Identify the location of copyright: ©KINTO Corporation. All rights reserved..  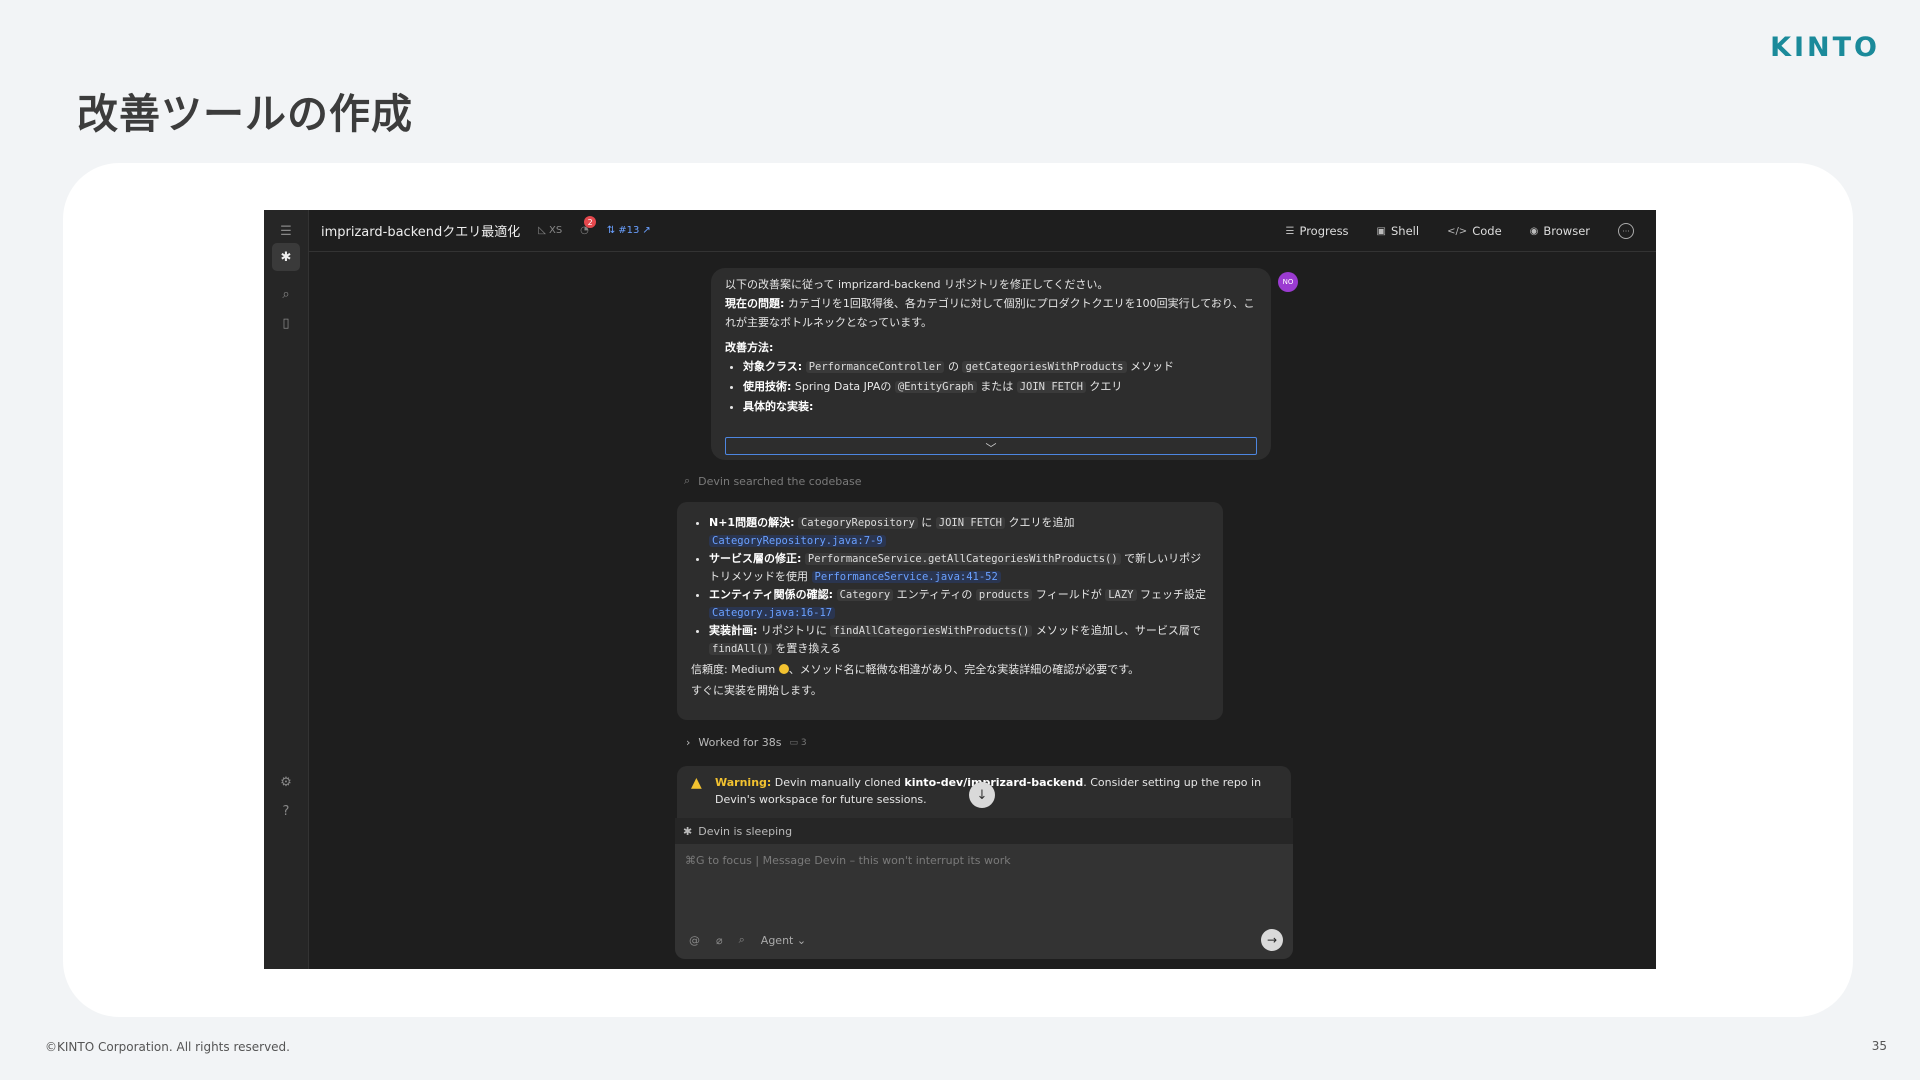
(167, 1047).